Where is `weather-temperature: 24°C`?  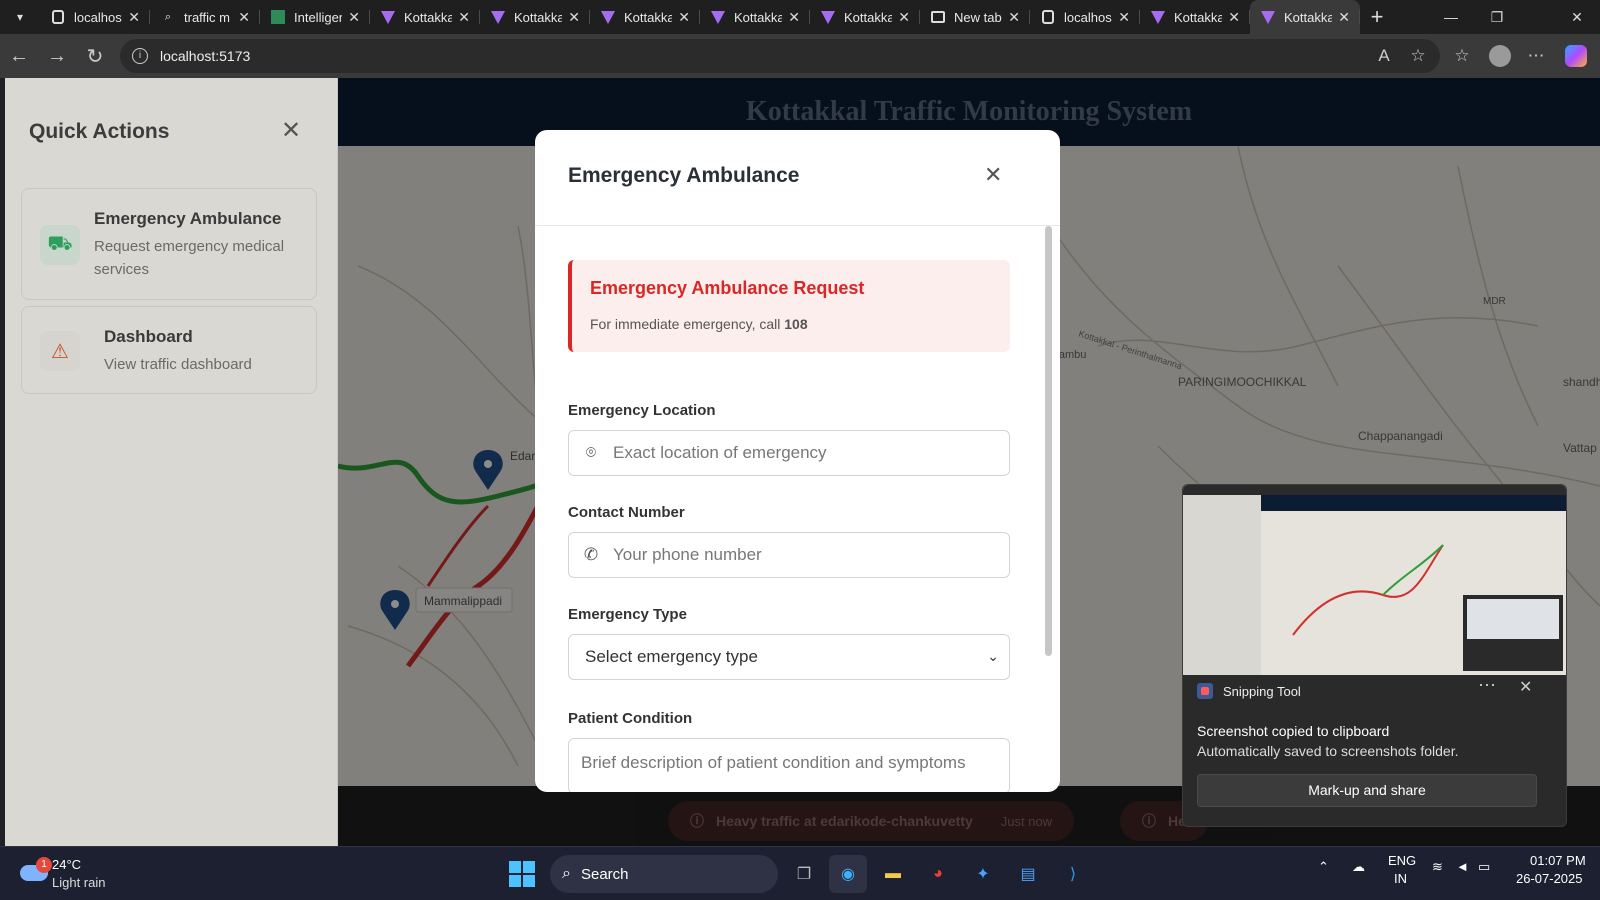 weather-temperature: 24°C is located at coordinates (67, 864).